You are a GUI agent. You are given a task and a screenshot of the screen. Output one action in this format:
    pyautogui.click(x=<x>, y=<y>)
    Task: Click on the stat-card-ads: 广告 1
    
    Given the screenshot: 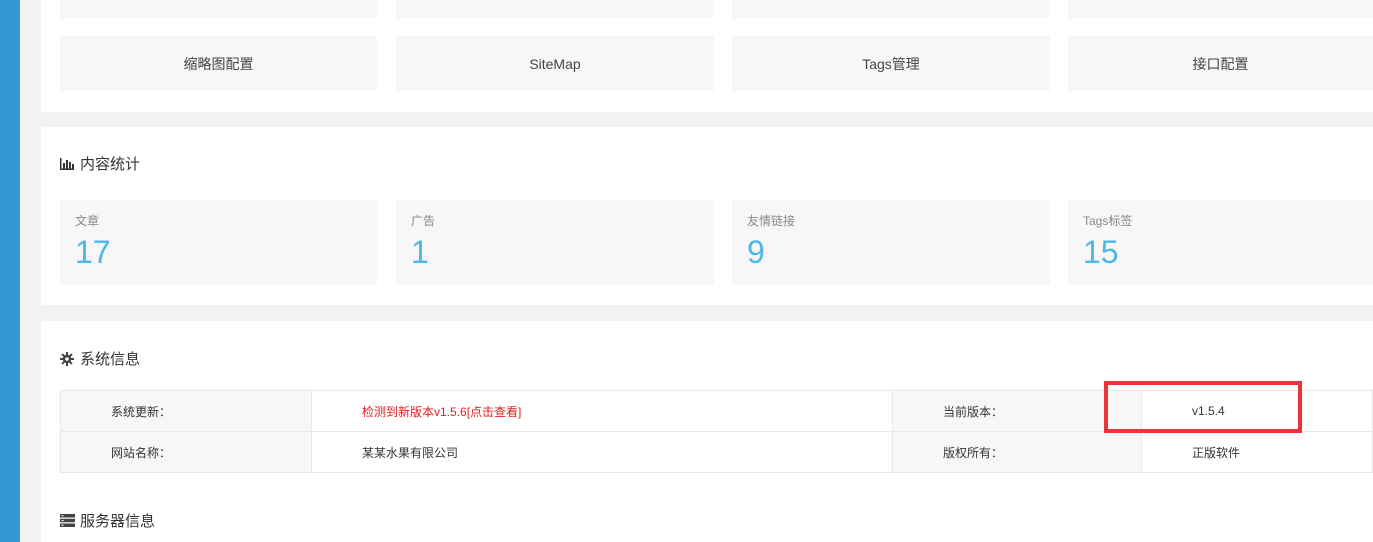 What is the action you would take?
    pyautogui.click(x=555, y=242)
    